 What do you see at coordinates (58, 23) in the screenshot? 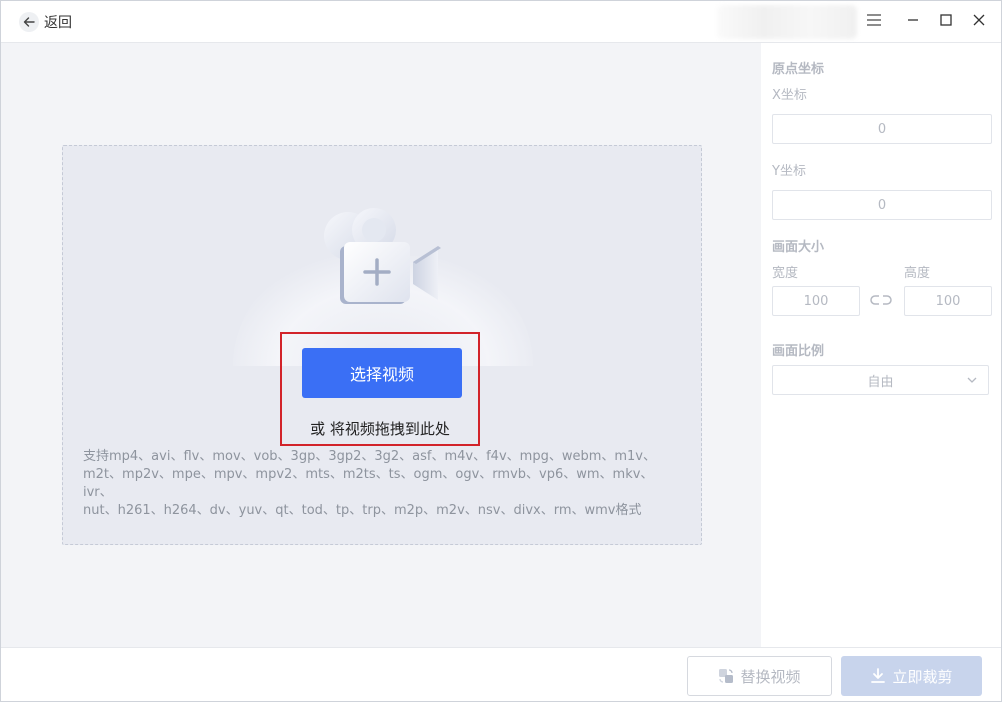
I see `back-label: 返回` at bounding box center [58, 23].